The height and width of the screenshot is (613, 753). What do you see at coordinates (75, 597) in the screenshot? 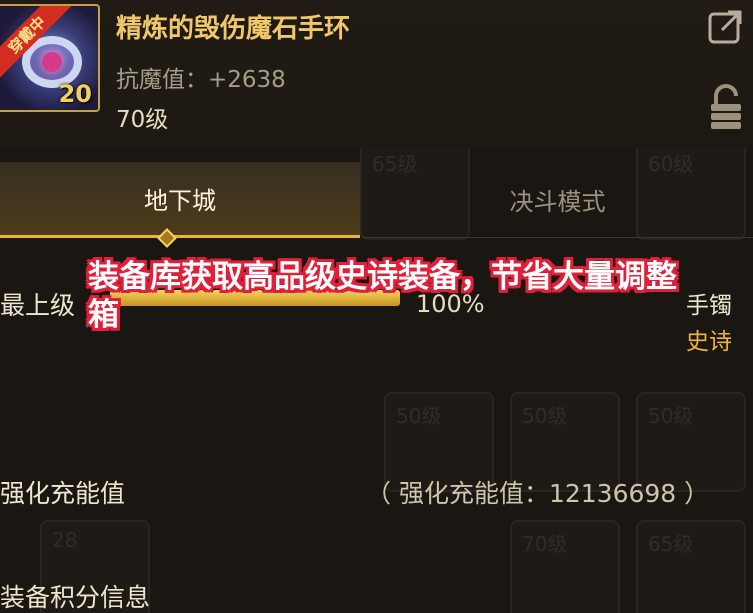
I see `score-info-label: 装备积分信息` at bounding box center [75, 597].